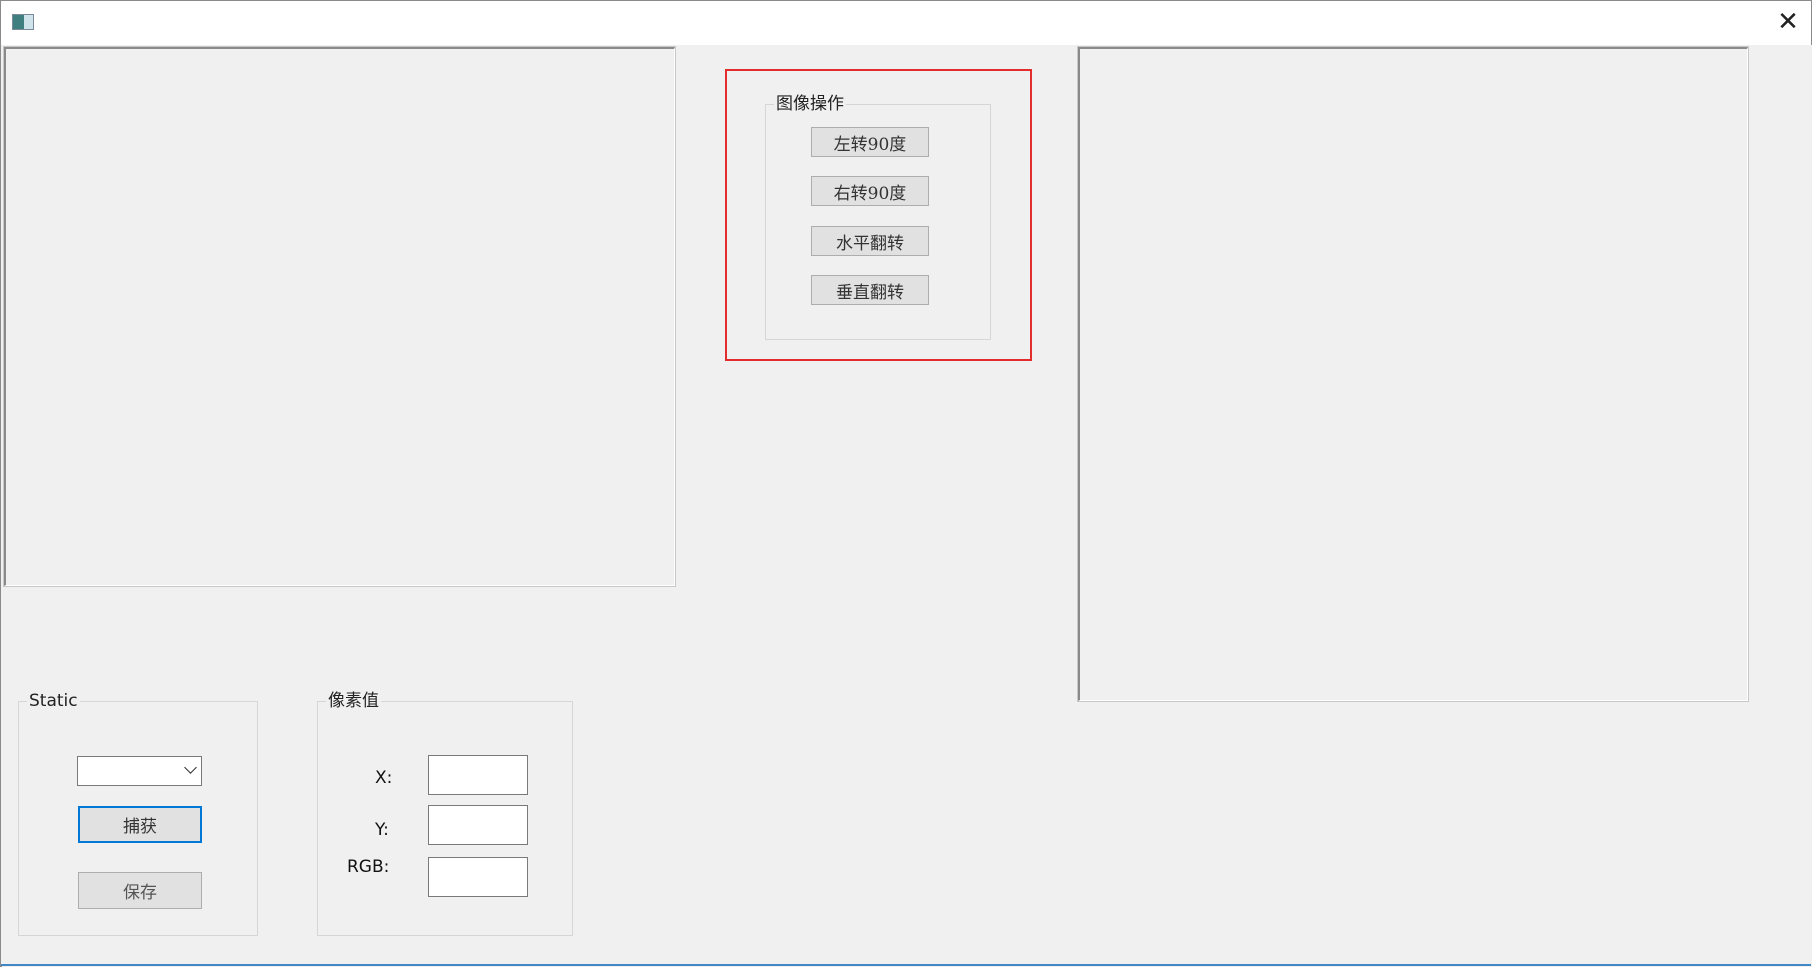  I want to click on rotate-right-90-button: 右转90度, so click(870, 191).